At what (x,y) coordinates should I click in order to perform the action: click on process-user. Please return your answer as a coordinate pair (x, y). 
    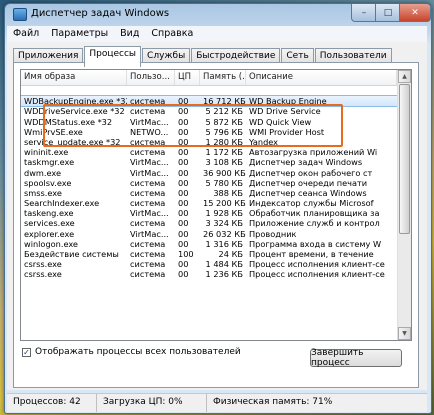
    Looking at the image, I should click on (151, 91).